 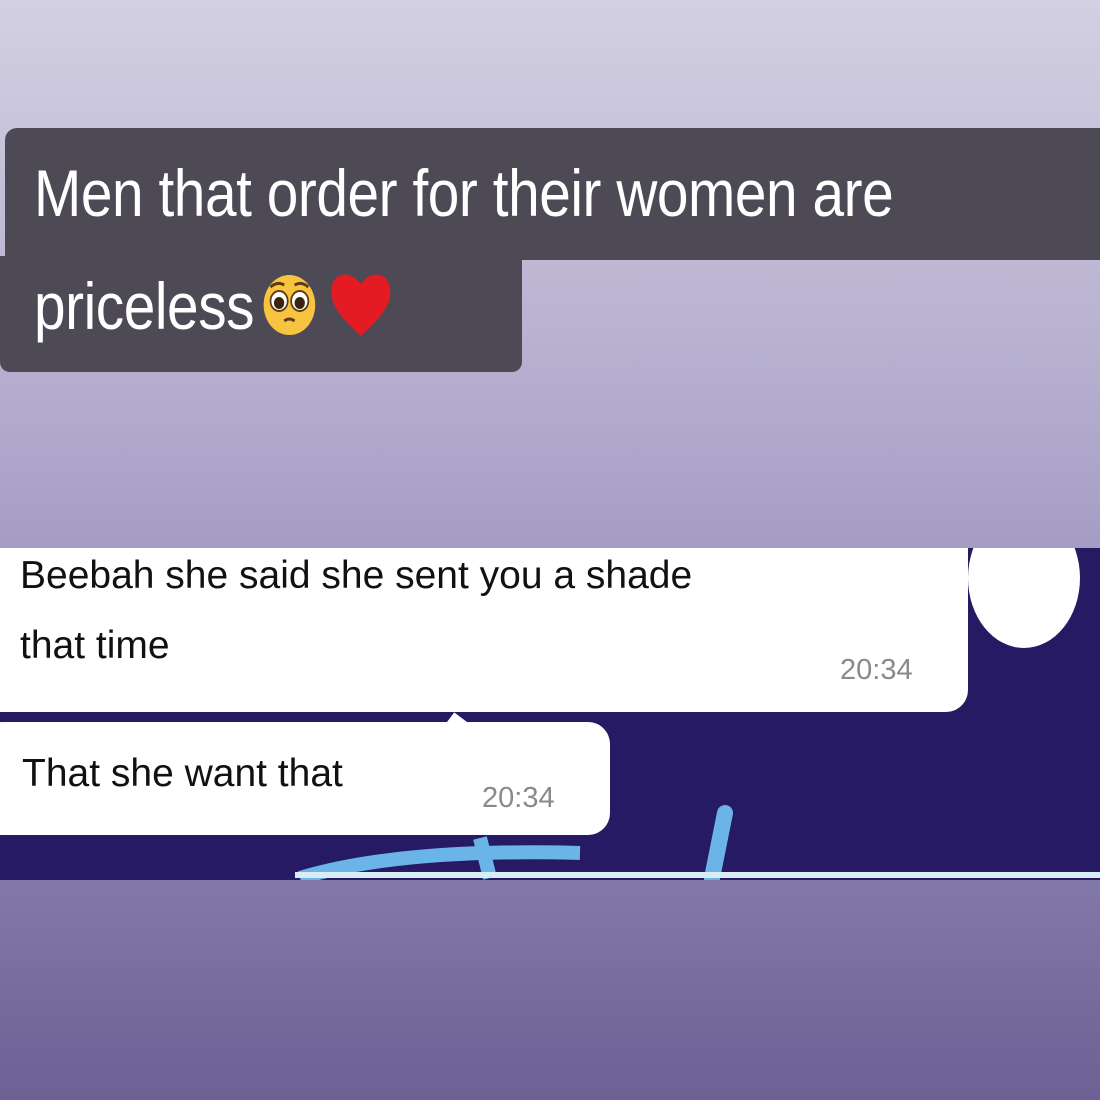 I want to click on caption-line1: Men that order for their women are, so click(x=464, y=193).